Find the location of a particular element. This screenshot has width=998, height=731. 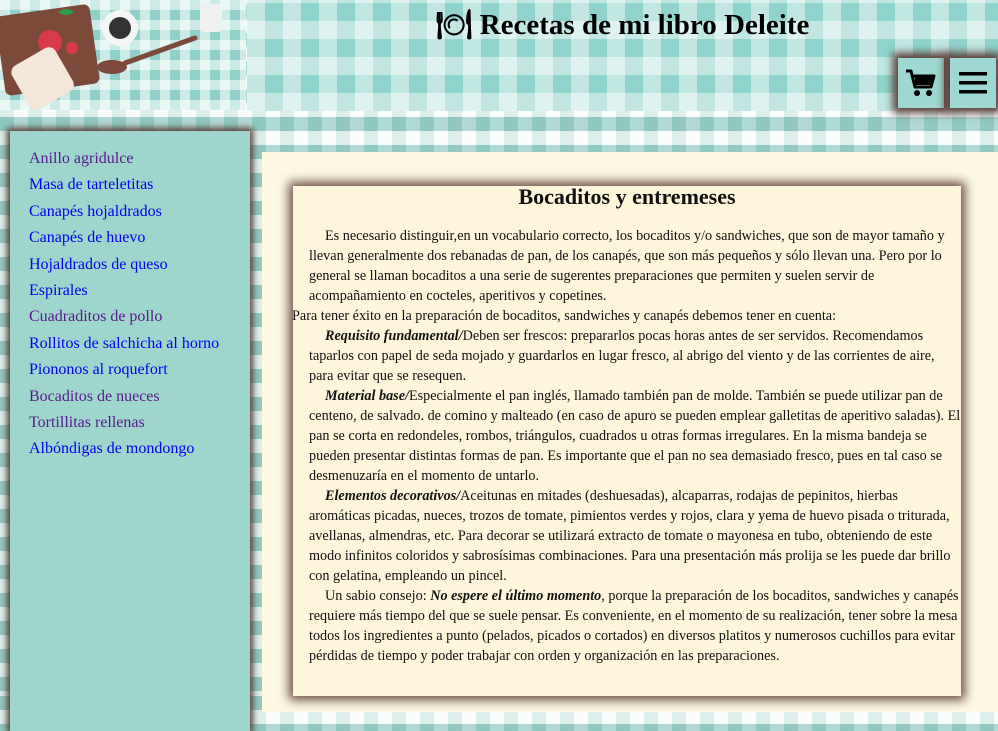

label-elementos-decorativos: Elementos decorativos/ is located at coordinates (393, 496).